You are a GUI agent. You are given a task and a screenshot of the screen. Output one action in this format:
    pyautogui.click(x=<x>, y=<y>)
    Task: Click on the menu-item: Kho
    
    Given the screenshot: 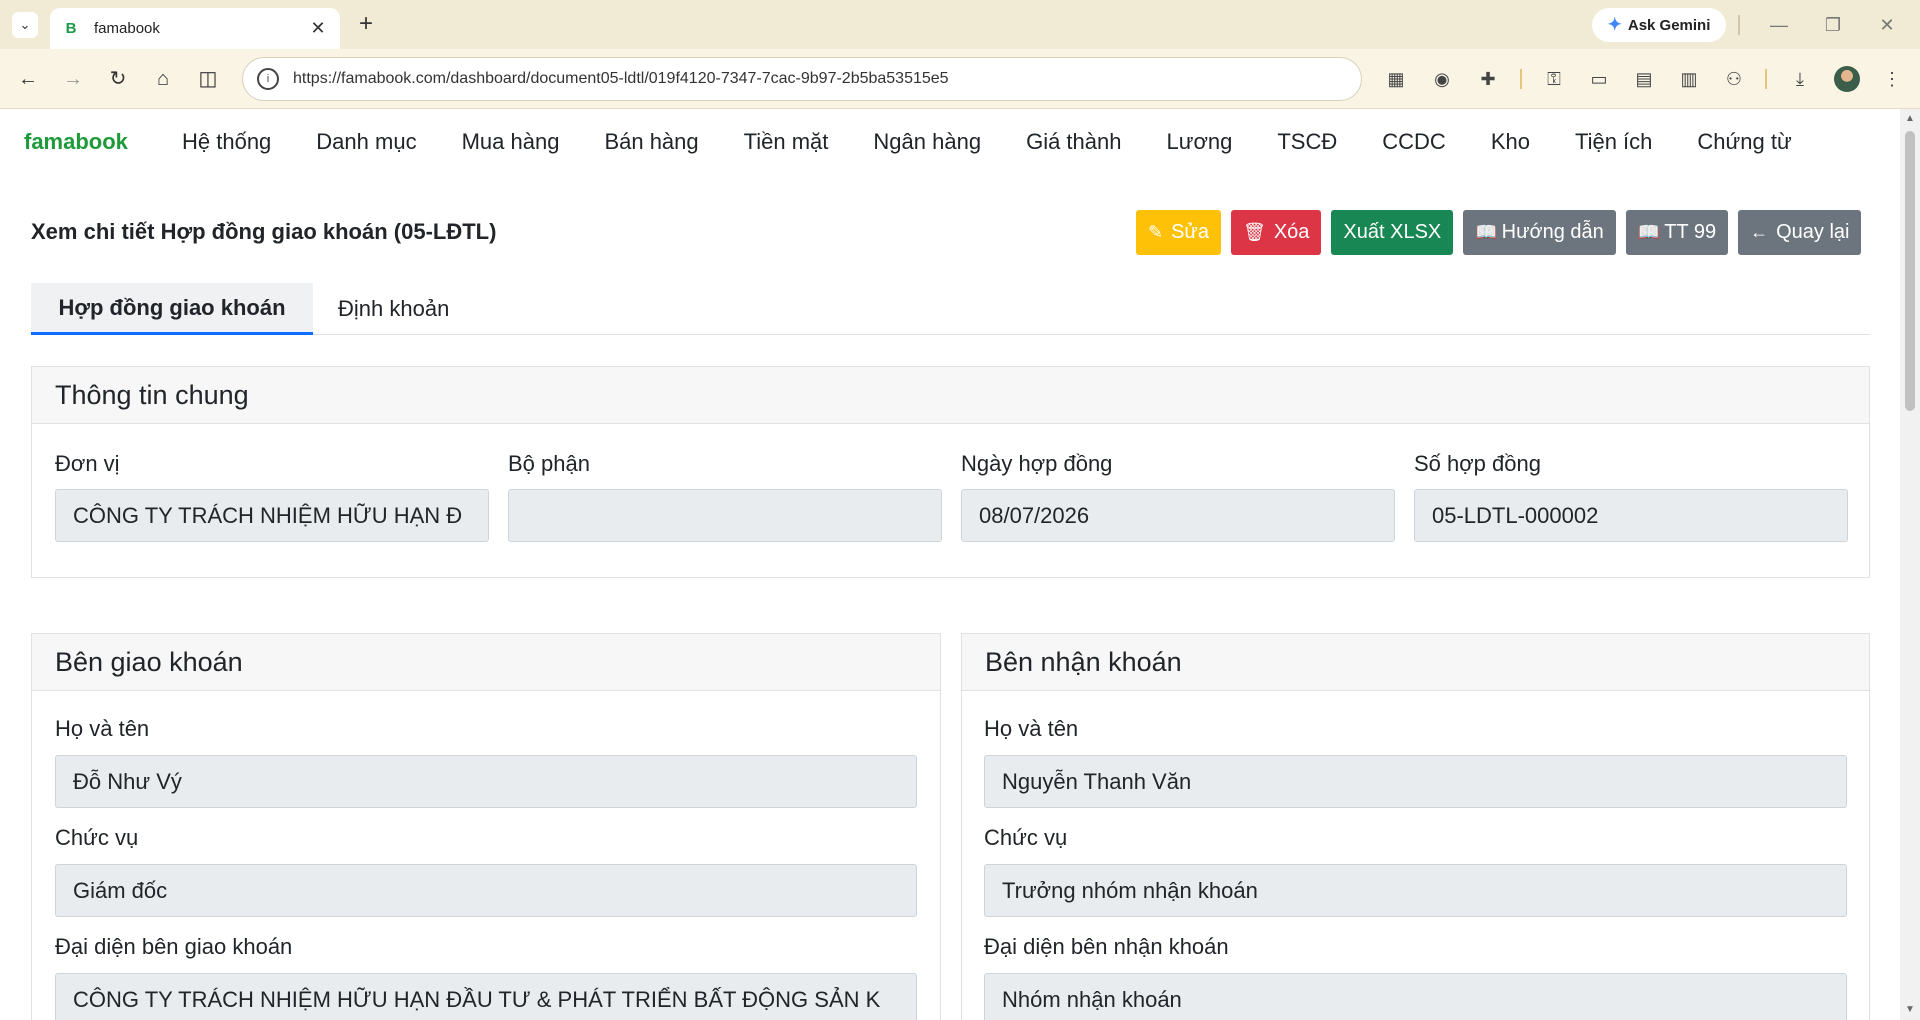 What is the action you would take?
    pyautogui.click(x=1510, y=142)
    